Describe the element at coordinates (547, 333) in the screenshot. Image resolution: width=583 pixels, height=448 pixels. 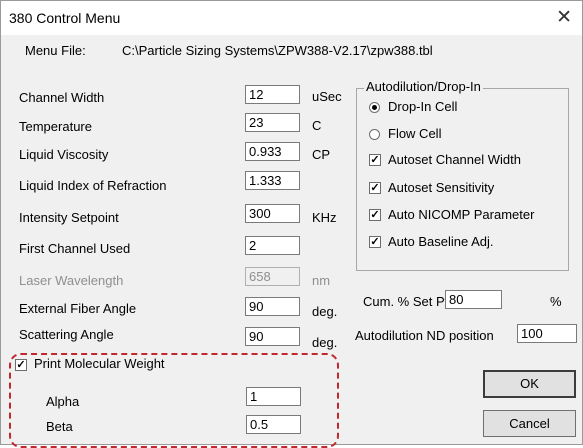
I see `nd-position-input: 100` at that location.